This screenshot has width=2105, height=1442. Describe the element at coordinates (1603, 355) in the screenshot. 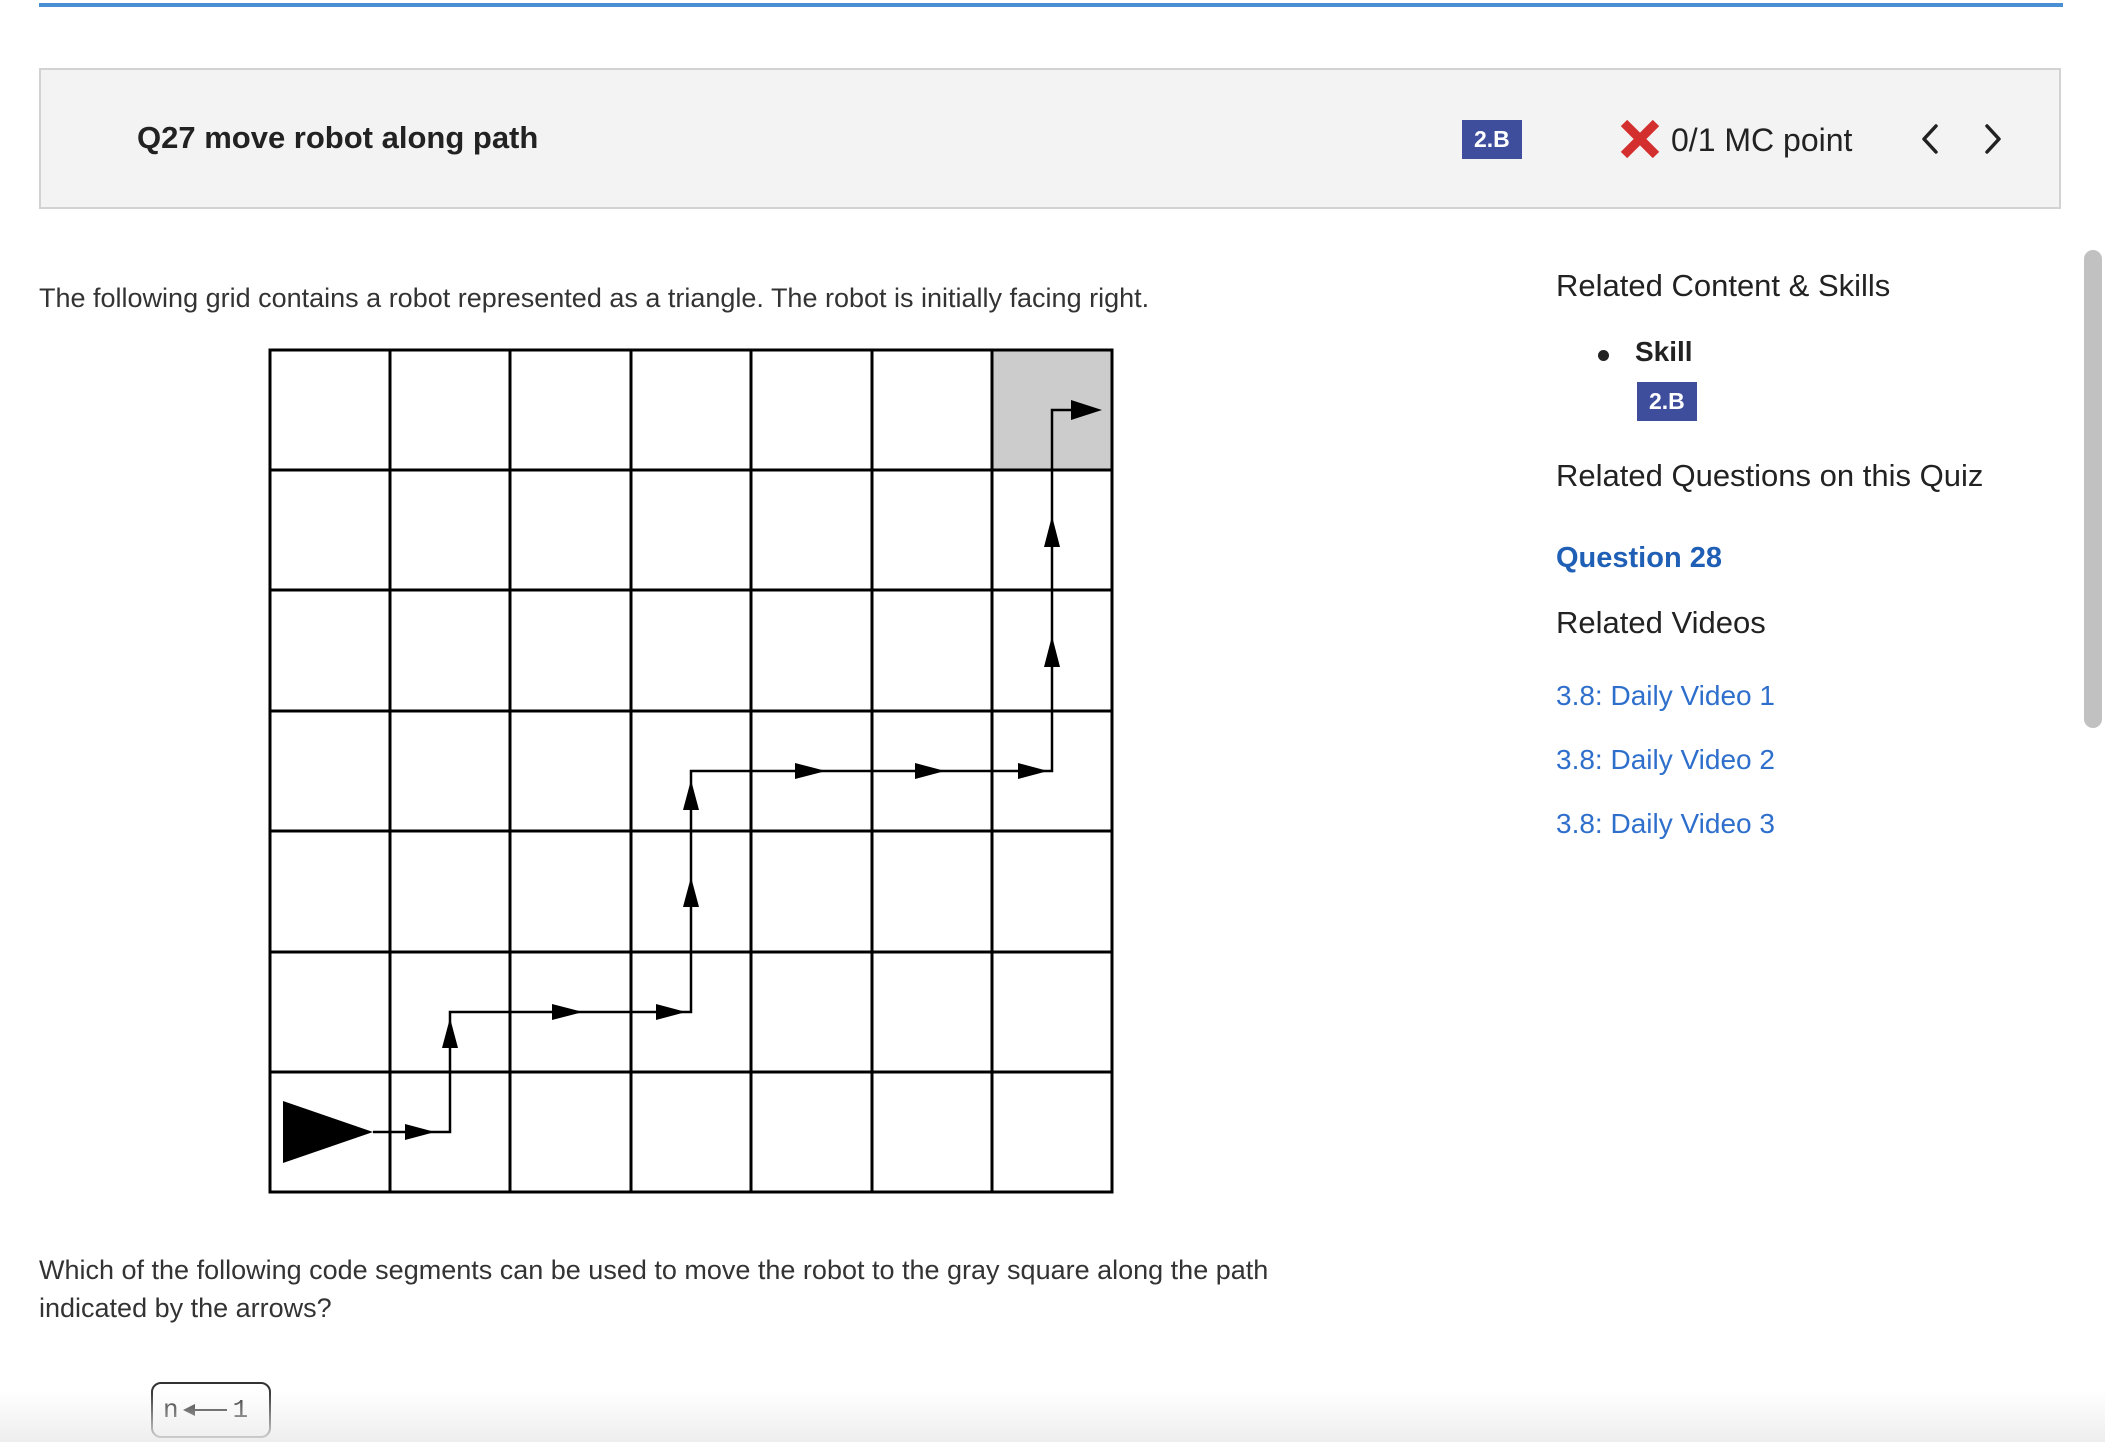

I see `bullet-icon` at that location.